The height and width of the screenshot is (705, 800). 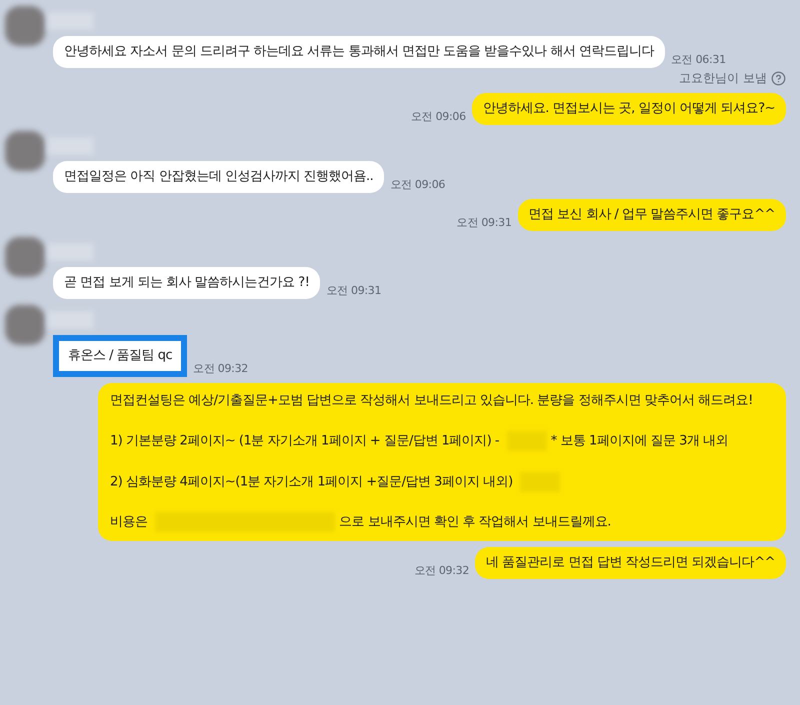 What do you see at coordinates (120, 356) in the screenshot?
I see `message-bubble: 휴온스 / 품질팀 qc` at bounding box center [120, 356].